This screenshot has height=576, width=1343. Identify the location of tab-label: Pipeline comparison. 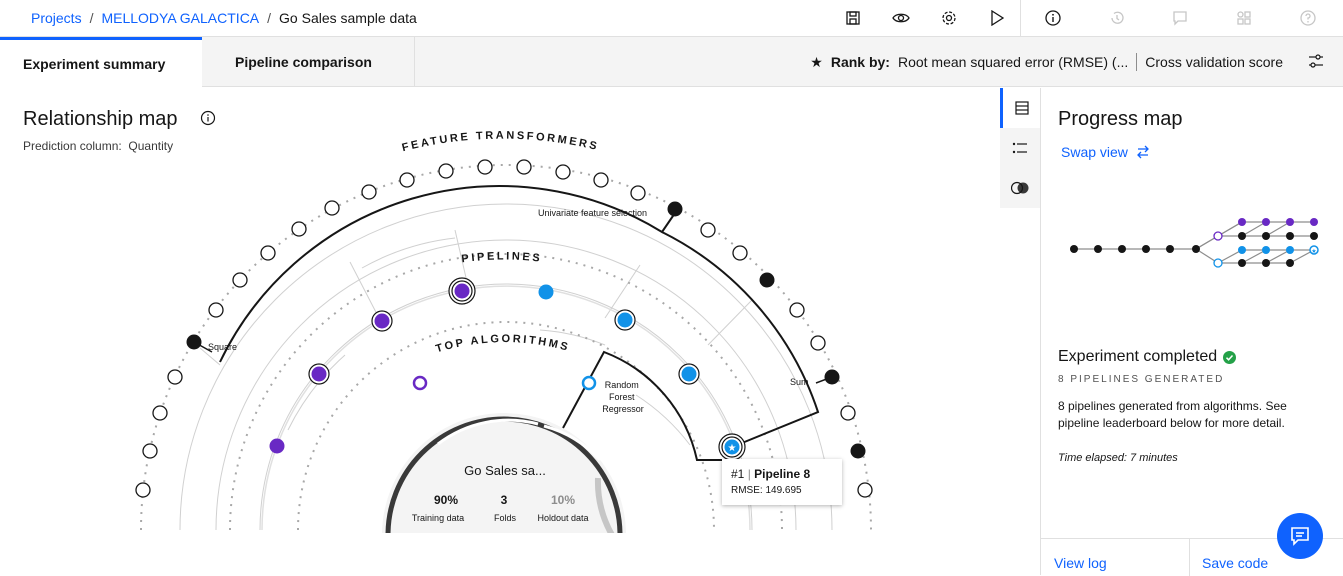
(303, 62).